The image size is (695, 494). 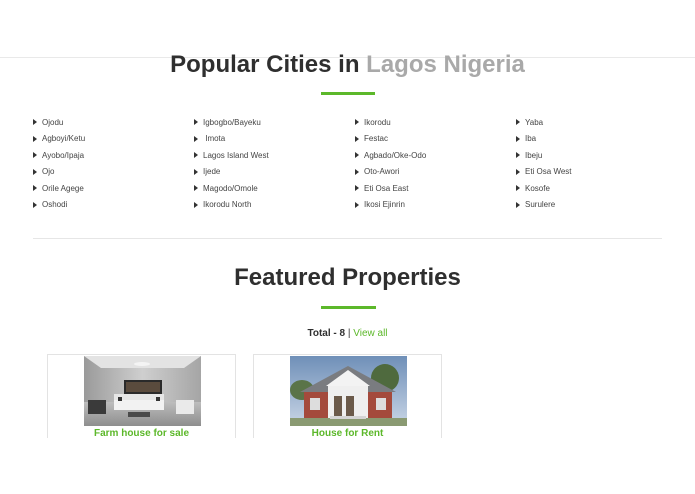 What do you see at coordinates (430, 188) in the screenshot?
I see `city-link: Eti Osa East` at bounding box center [430, 188].